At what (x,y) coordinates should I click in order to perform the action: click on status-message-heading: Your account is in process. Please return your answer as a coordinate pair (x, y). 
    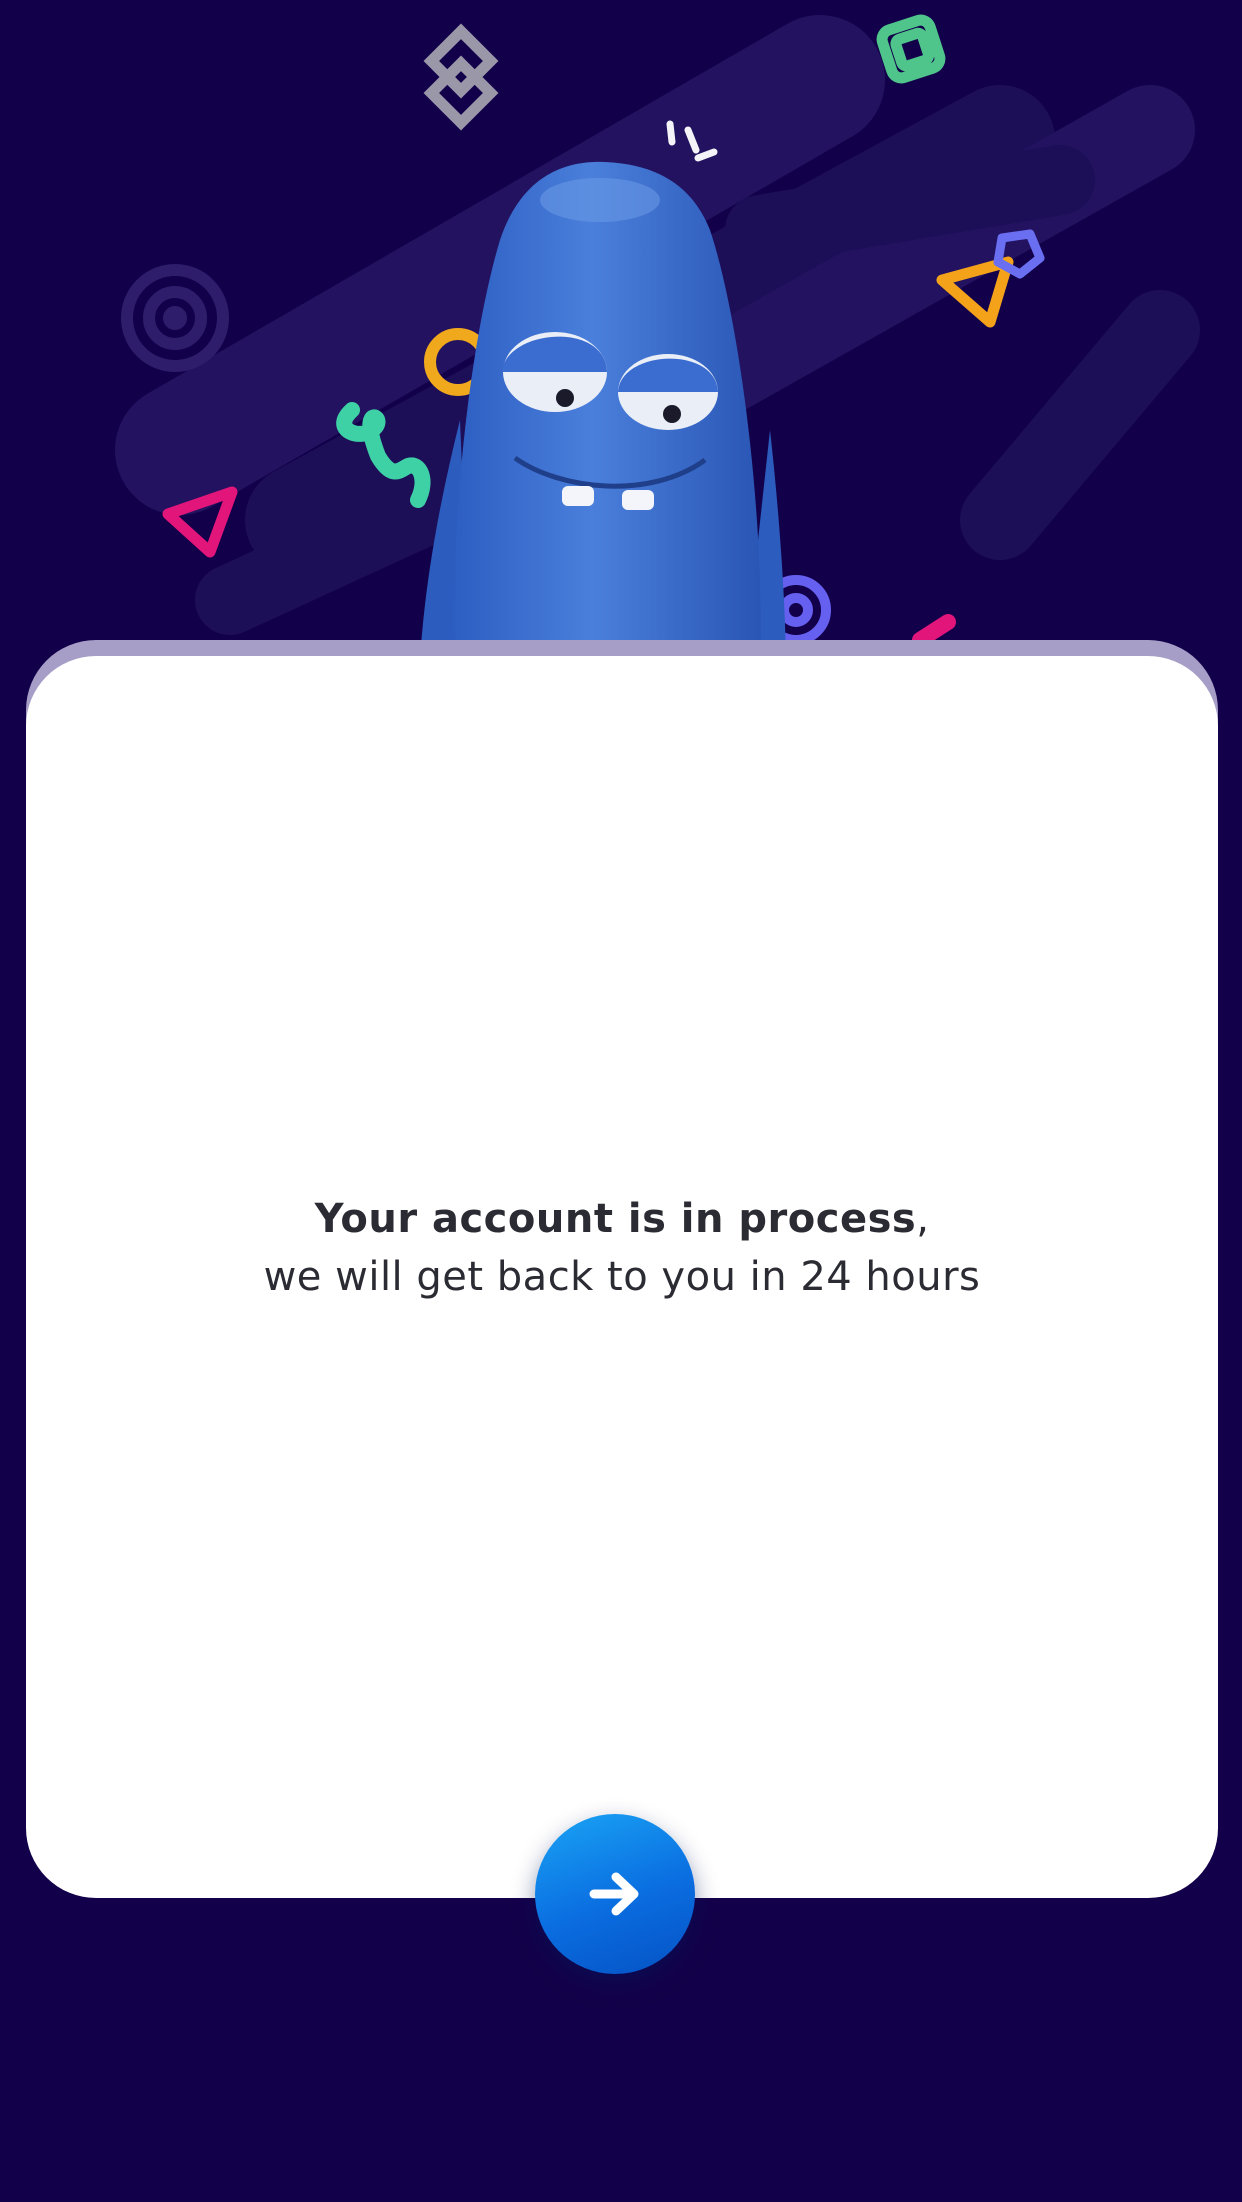
    Looking at the image, I should click on (615, 1219).